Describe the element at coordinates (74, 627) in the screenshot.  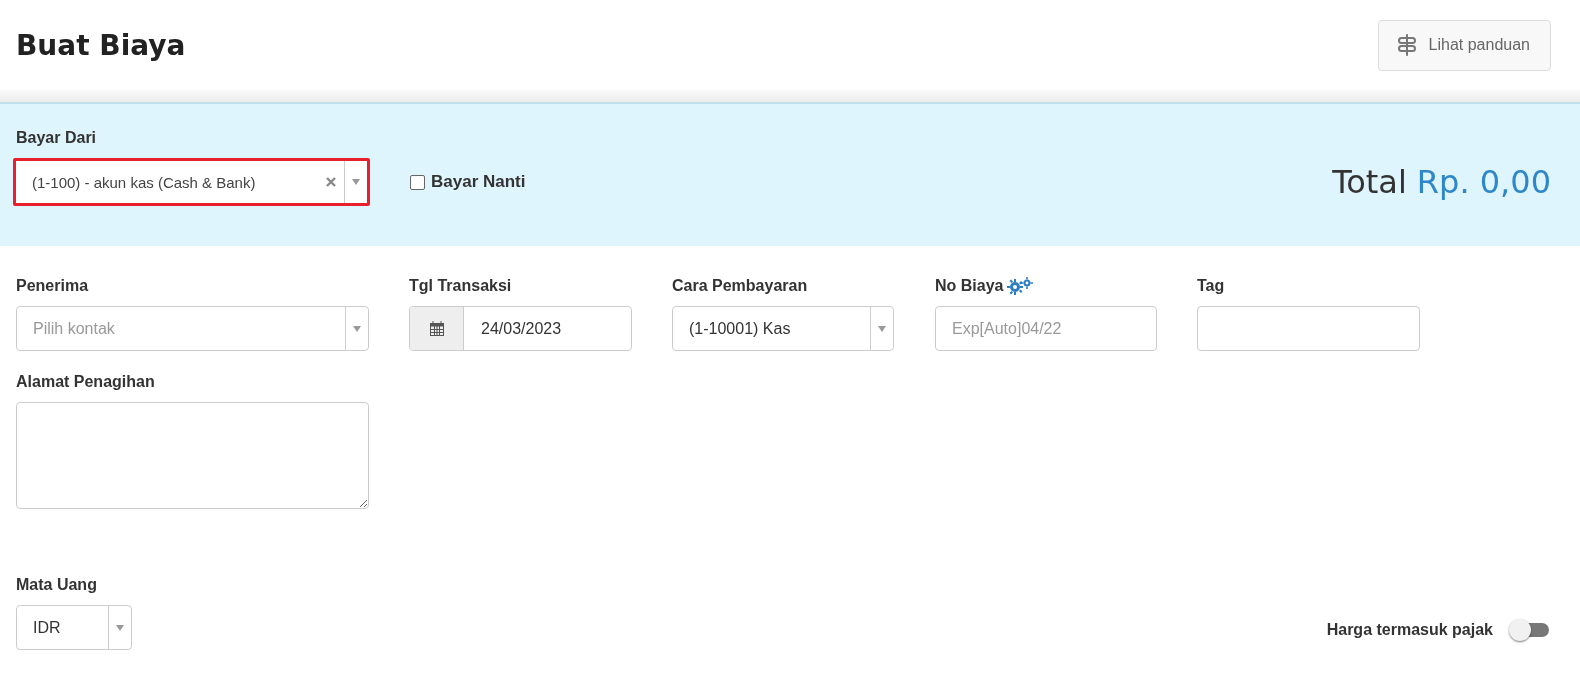
I see `currency-select: IDR` at that location.